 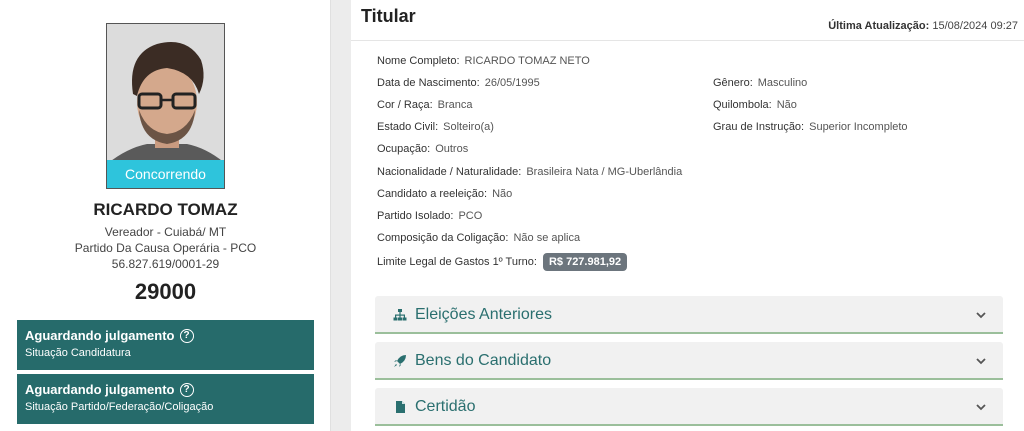 I want to click on spending-limit-badge: R$ 727.981,92, so click(x=585, y=262).